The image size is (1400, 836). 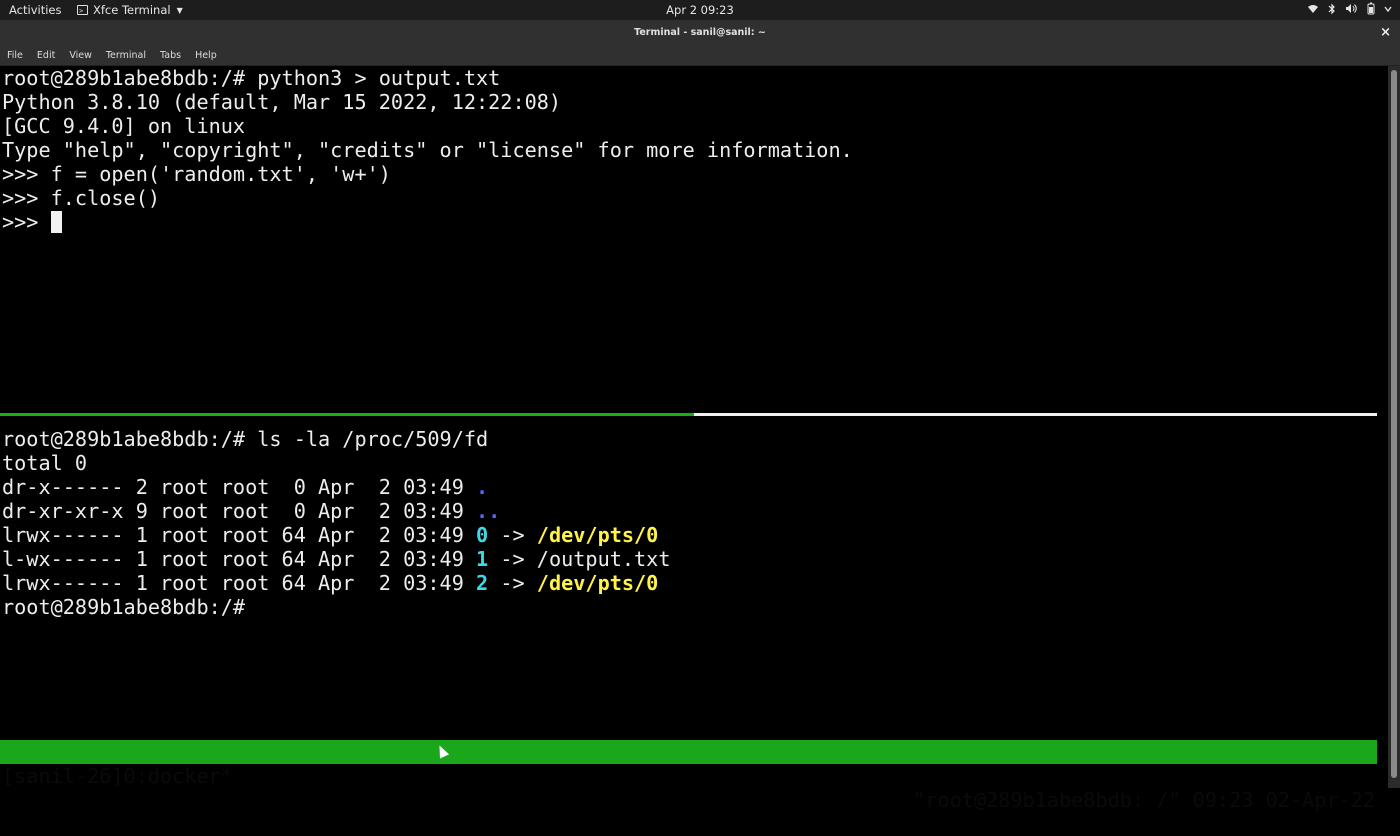 I want to click on close-icon: ×, so click(x=1385, y=32).